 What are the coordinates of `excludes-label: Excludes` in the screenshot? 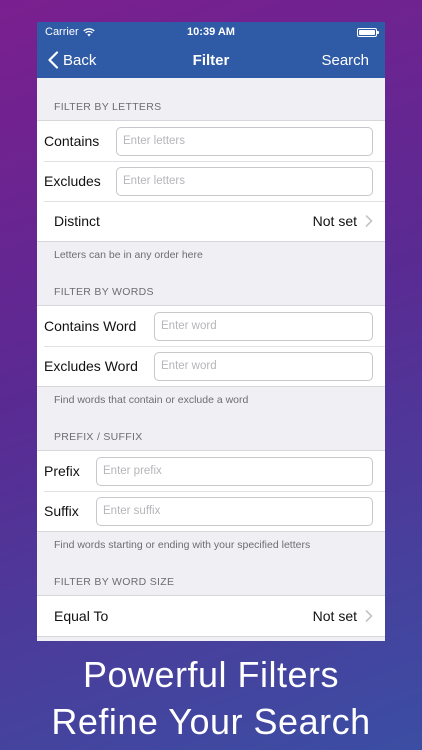 It's located at (72, 181).